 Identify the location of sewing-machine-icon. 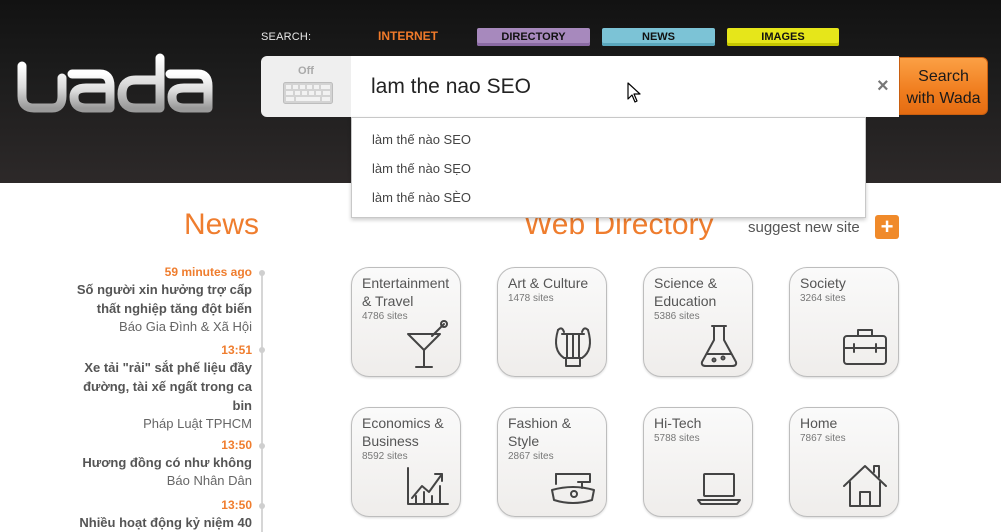
(573, 488).